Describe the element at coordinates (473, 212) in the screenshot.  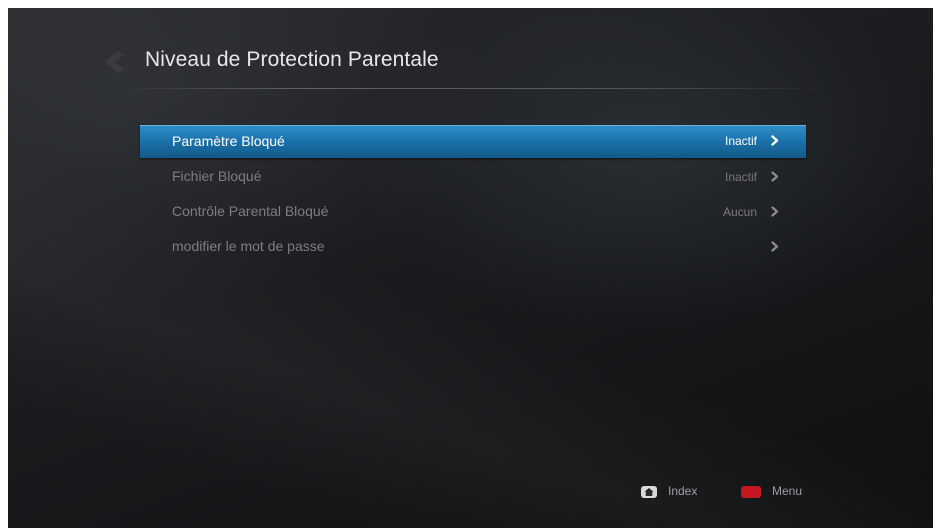
I see `menu-item-controle-parental-bloque: Contrôle Parental Bloqué Aucun` at that location.